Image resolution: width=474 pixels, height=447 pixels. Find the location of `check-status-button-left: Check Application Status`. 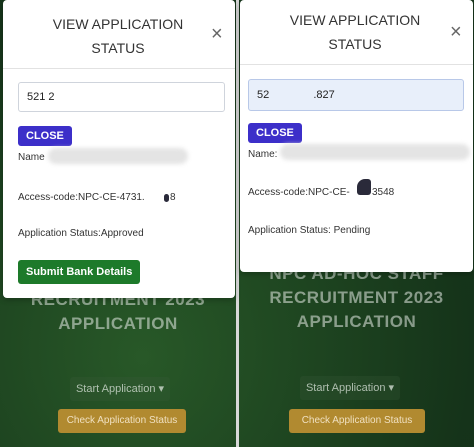

check-status-button-left: Check Application Status is located at coordinates (122, 421).